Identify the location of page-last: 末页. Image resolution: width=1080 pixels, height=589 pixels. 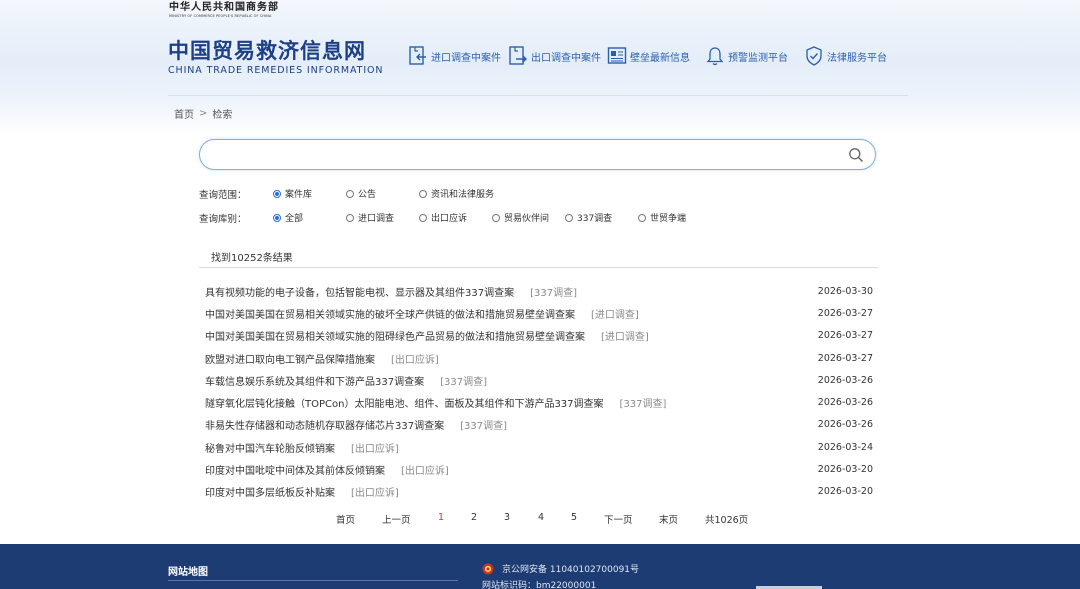
(668, 519).